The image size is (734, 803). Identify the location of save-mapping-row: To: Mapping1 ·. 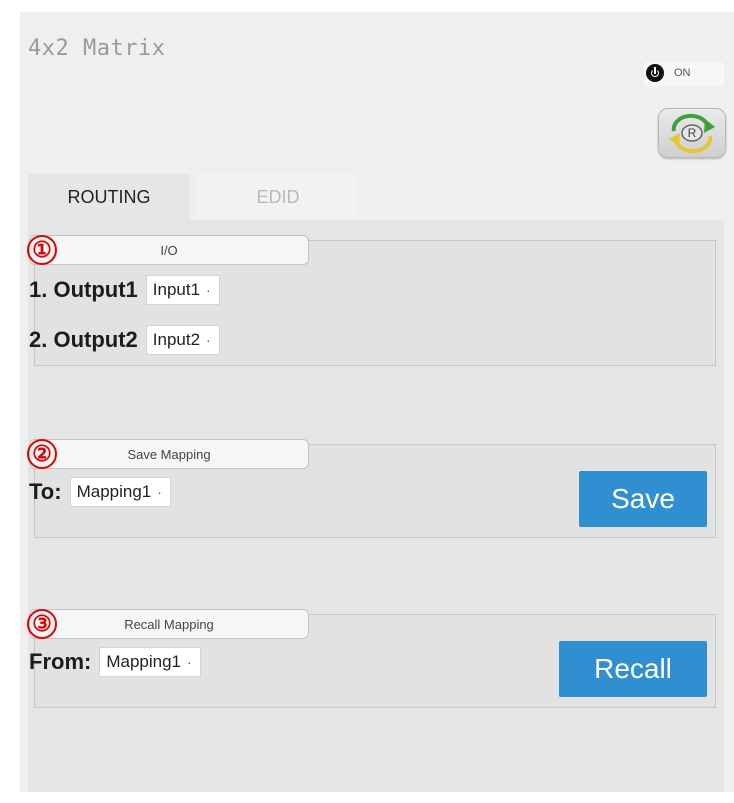
(100, 492).